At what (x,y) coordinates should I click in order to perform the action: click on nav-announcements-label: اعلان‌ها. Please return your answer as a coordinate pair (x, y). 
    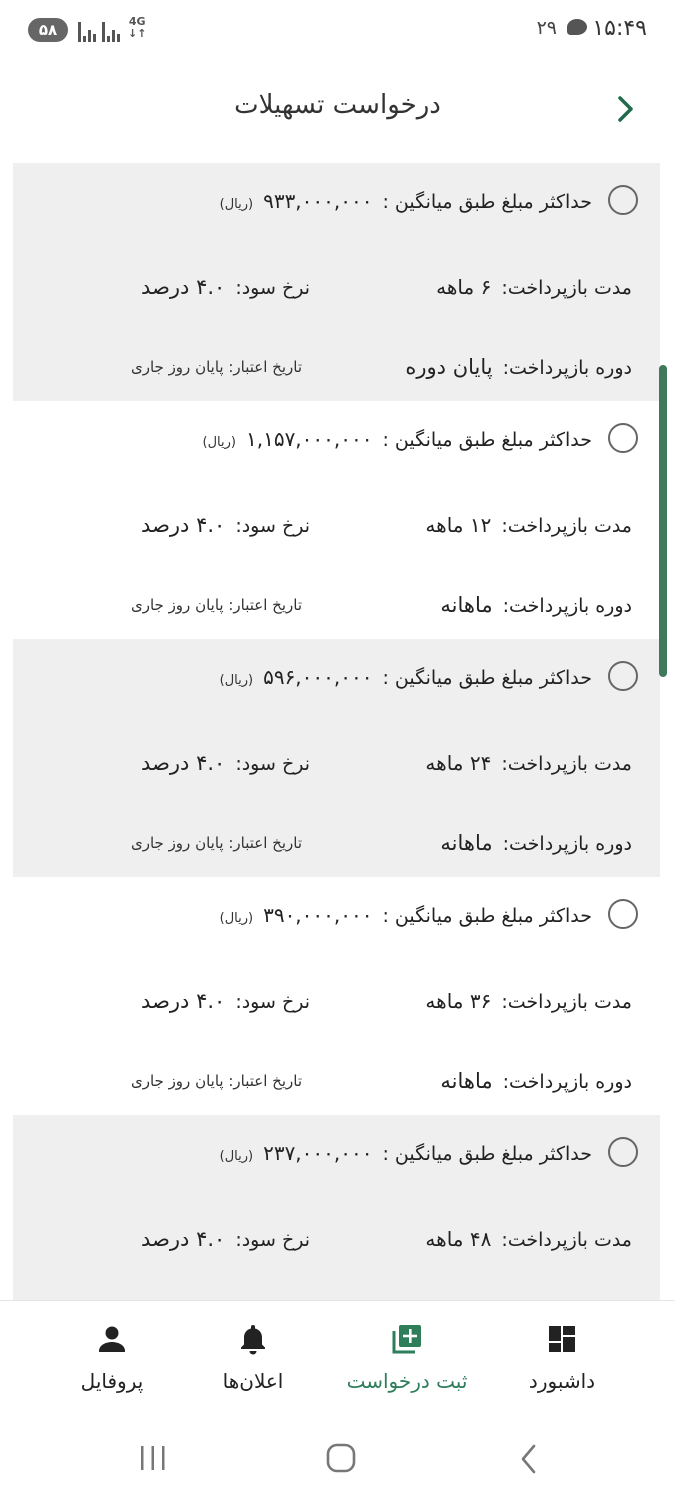
    Looking at the image, I should click on (253, 1381).